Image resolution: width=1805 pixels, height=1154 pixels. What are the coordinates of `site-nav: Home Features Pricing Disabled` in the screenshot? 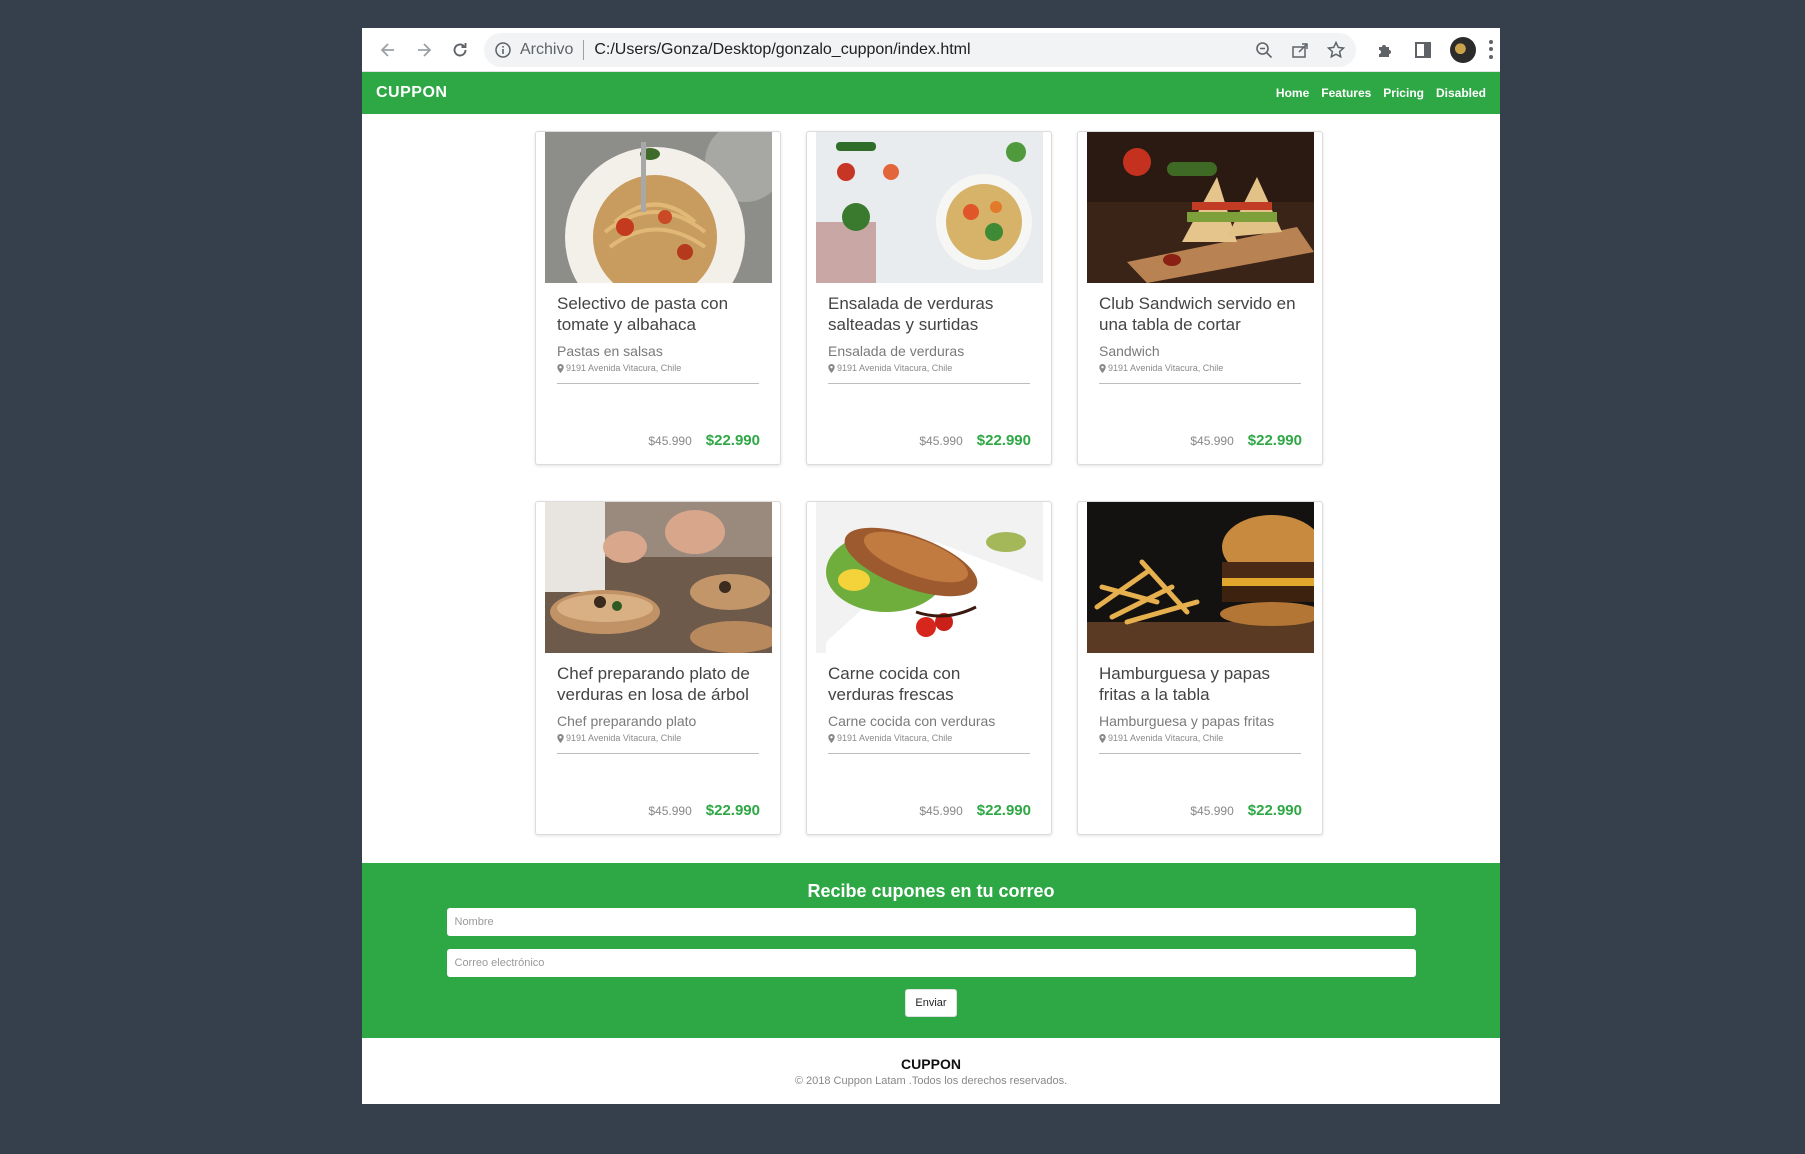 It's located at (1381, 93).